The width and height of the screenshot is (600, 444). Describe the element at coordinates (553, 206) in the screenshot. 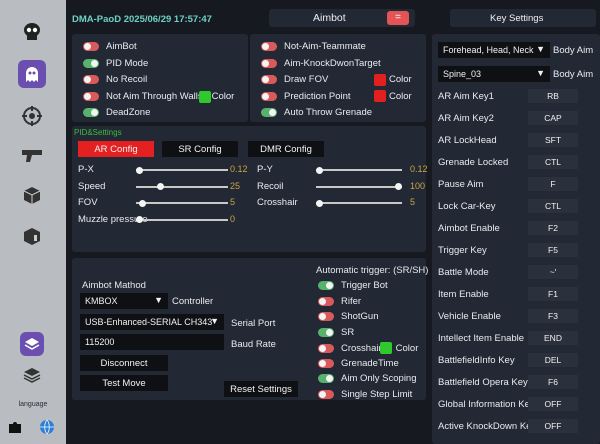

I see `key-binding-lock-car-key: CTL` at that location.